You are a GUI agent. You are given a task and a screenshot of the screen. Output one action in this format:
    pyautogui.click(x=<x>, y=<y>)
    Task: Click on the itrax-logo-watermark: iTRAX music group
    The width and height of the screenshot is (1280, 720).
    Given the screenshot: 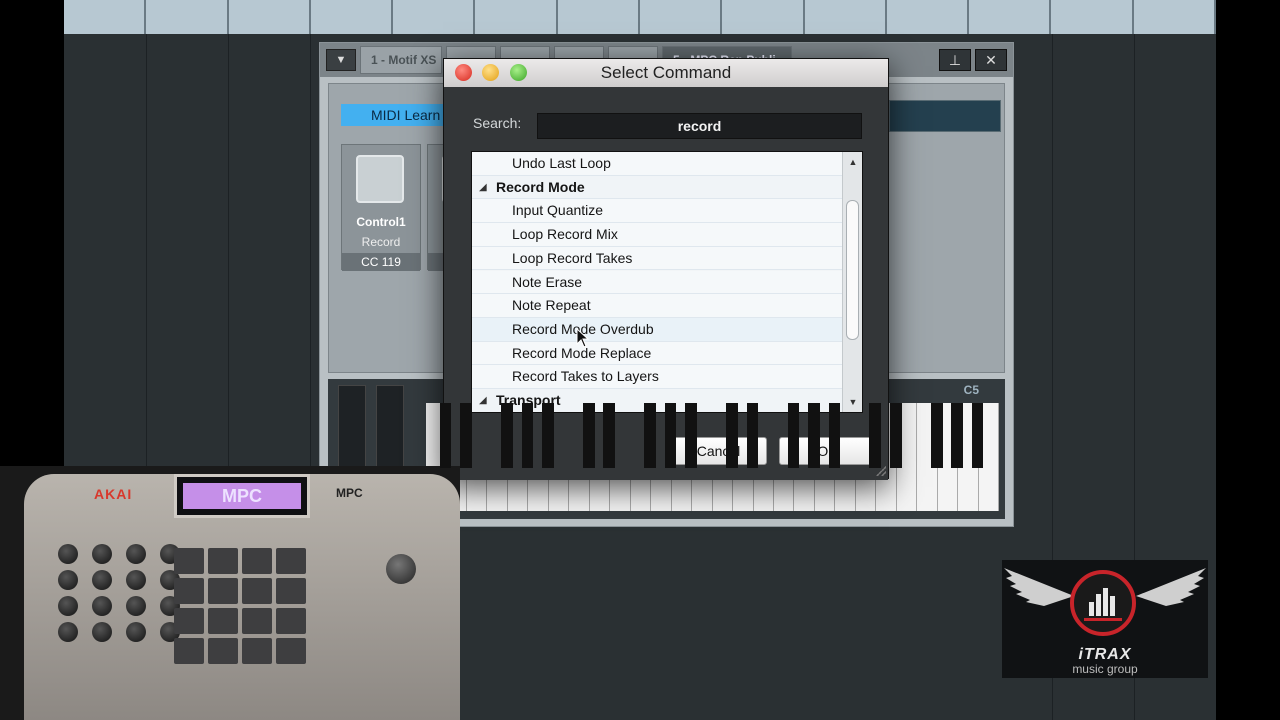 What is the action you would take?
    pyautogui.click(x=1105, y=619)
    